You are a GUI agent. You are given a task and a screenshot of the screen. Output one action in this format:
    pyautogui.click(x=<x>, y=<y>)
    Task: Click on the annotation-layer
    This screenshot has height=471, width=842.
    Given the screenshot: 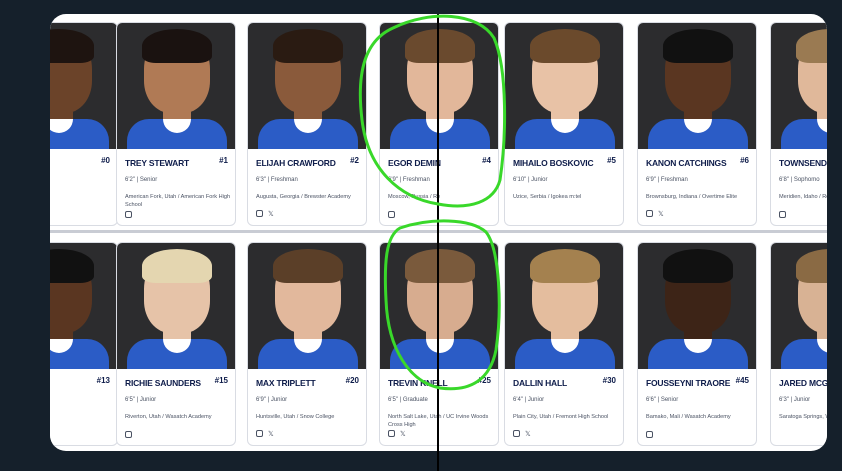 What is the action you would take?
    pyautogui.click(x=432, y=202)
    